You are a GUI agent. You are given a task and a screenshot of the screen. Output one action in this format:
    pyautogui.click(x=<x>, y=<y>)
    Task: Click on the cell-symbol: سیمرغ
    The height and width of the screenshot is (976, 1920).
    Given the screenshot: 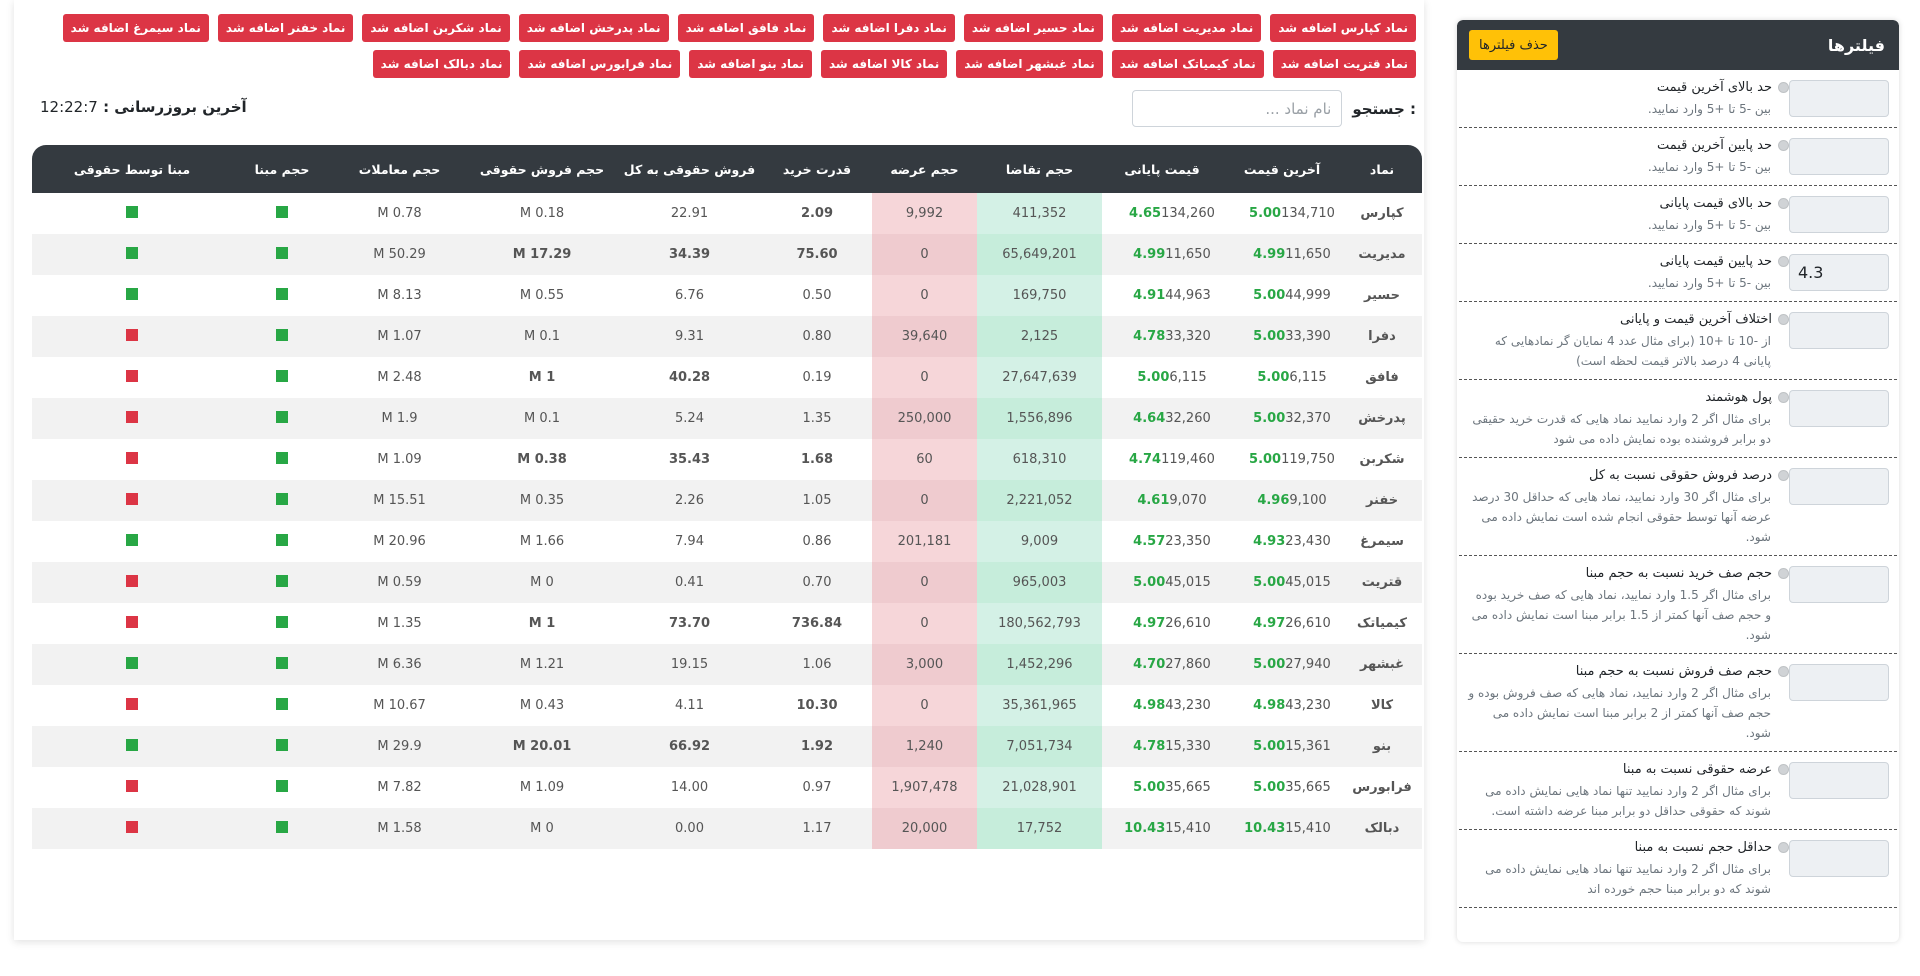 What is the action you would take?
    pyautogui.click(x=1382, y=541)
    